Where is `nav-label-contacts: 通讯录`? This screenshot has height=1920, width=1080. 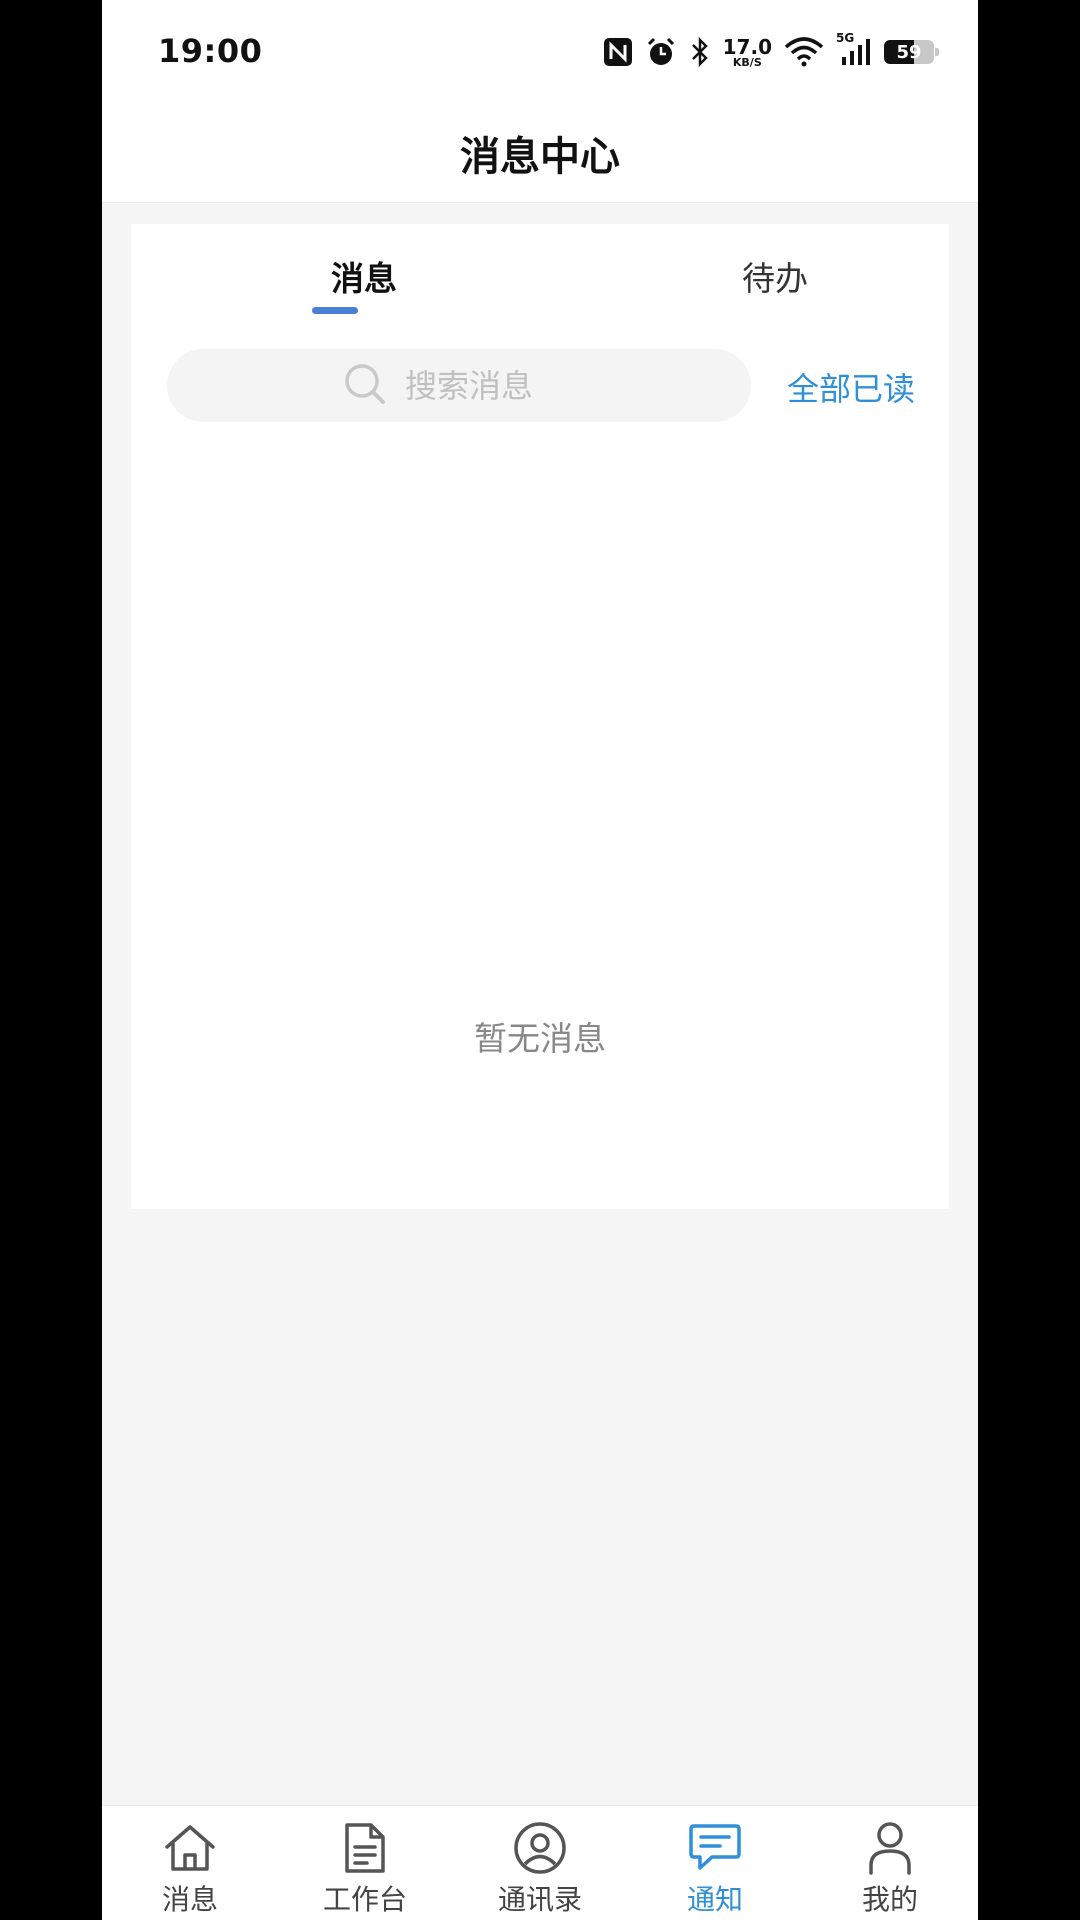 nav-label-contacts: 通讯录 is located at coordinates (539, 1899).